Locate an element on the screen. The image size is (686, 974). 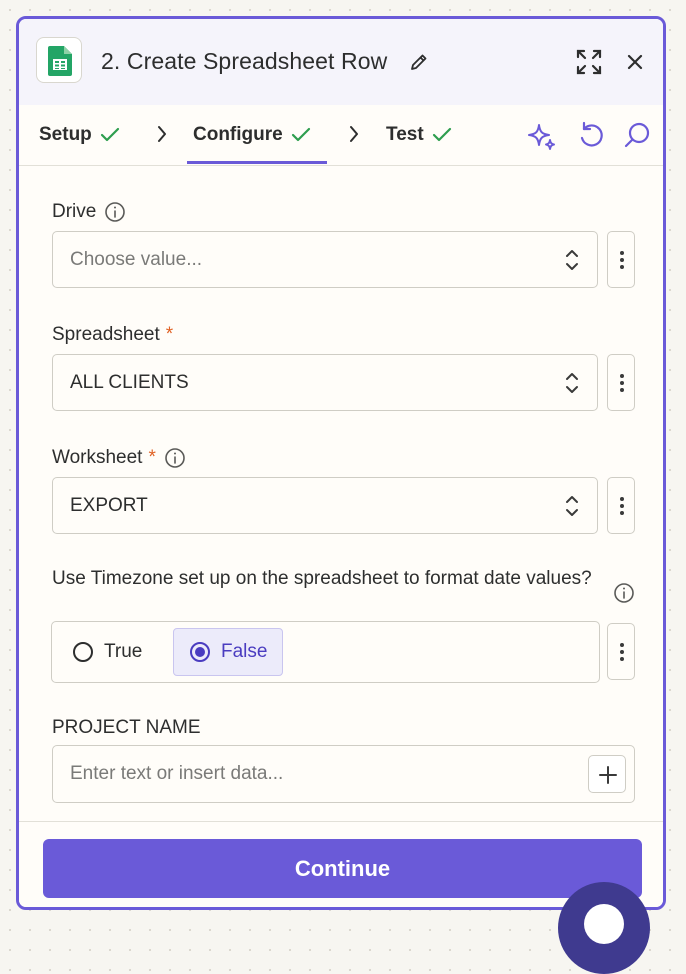
chat-icon is located at coordinates (604, 924).